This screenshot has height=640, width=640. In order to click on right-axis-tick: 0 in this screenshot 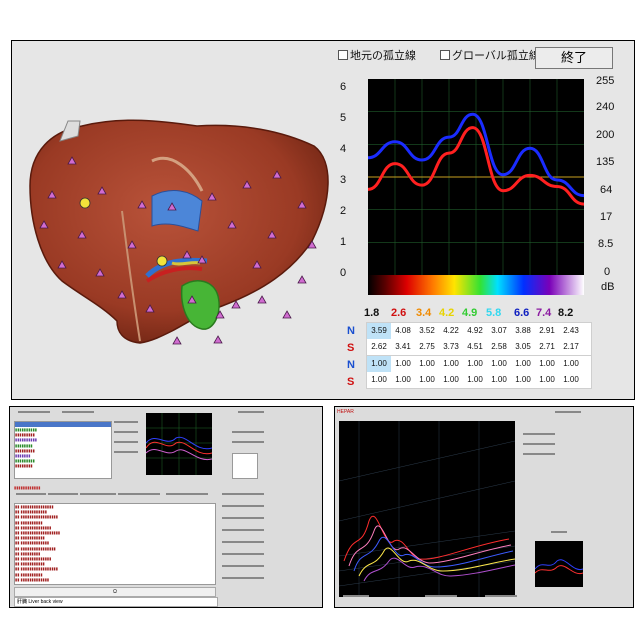, I will do `click(607, 272)`.